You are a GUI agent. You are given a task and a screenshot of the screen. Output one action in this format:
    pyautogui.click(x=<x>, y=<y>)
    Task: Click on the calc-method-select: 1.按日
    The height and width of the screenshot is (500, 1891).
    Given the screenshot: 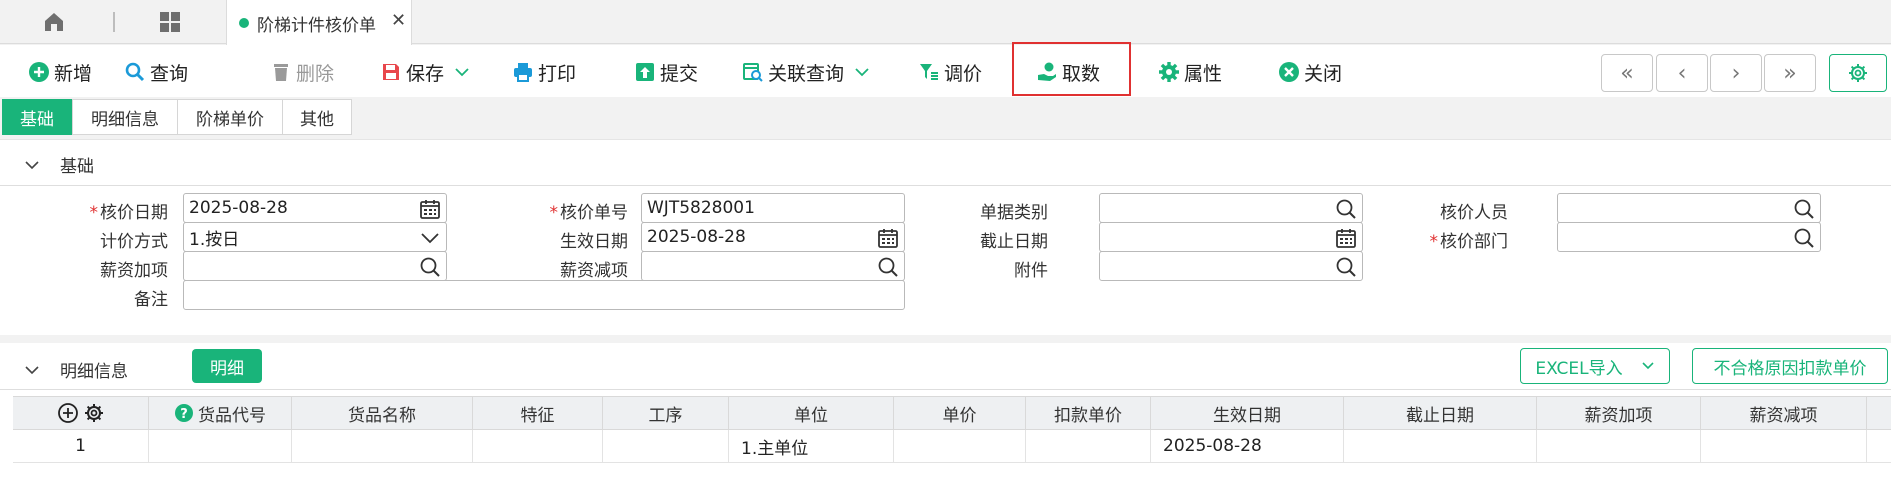 What is the action you would take?
    pyautogui.click(x=315, y=237)
    